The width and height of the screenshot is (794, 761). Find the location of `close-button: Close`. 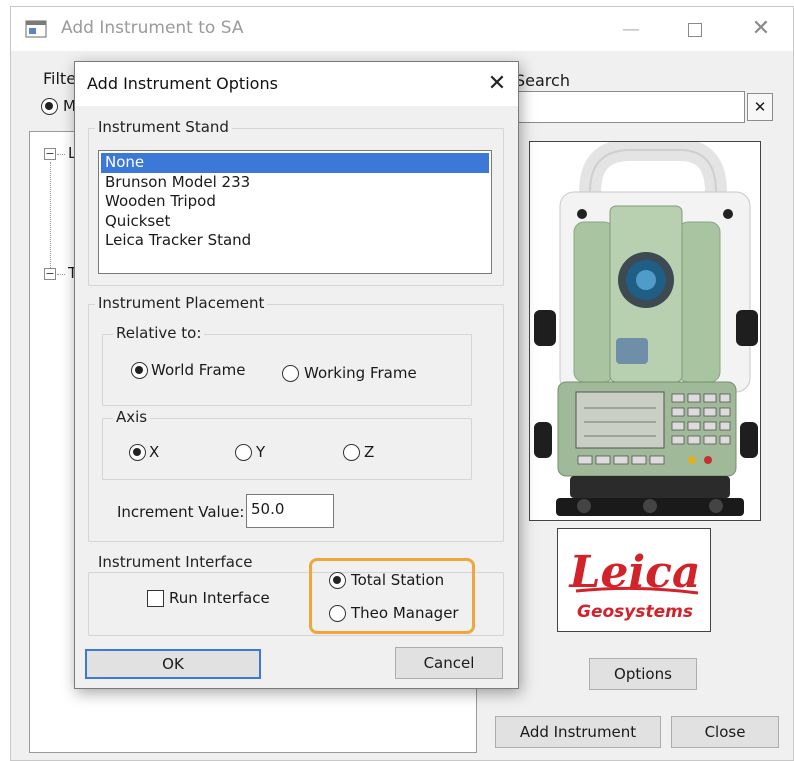

close-button: Close is located at coordinates (725, 732).